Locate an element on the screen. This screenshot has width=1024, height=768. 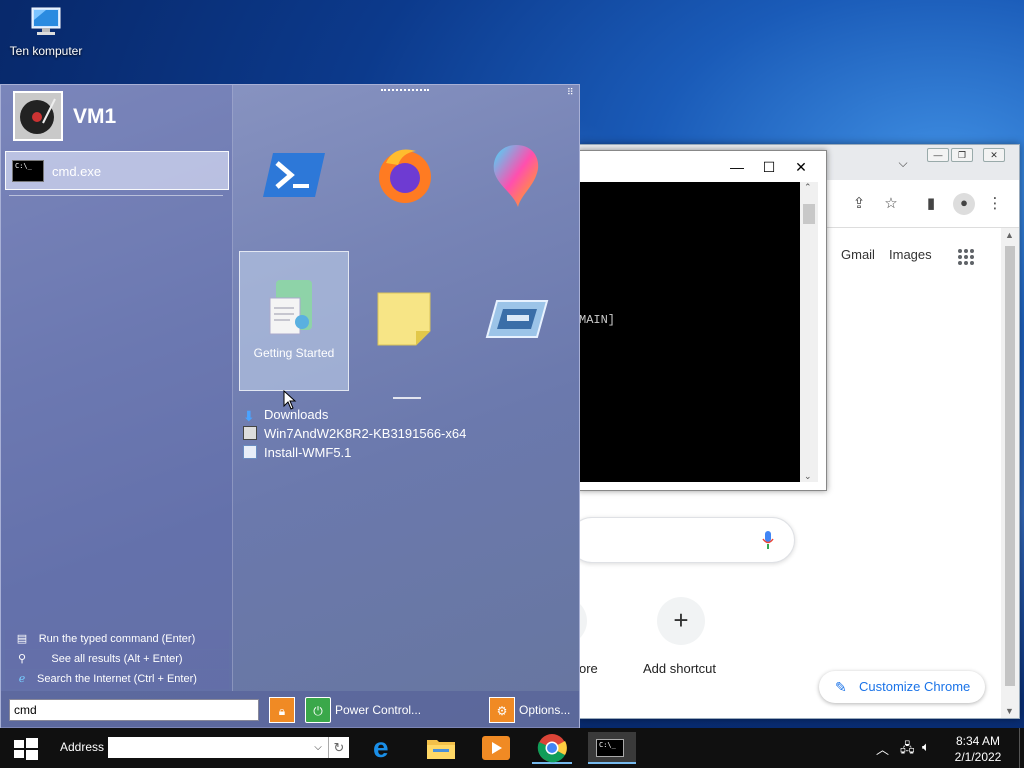
drag-grip is located at coordinates (405, 90).